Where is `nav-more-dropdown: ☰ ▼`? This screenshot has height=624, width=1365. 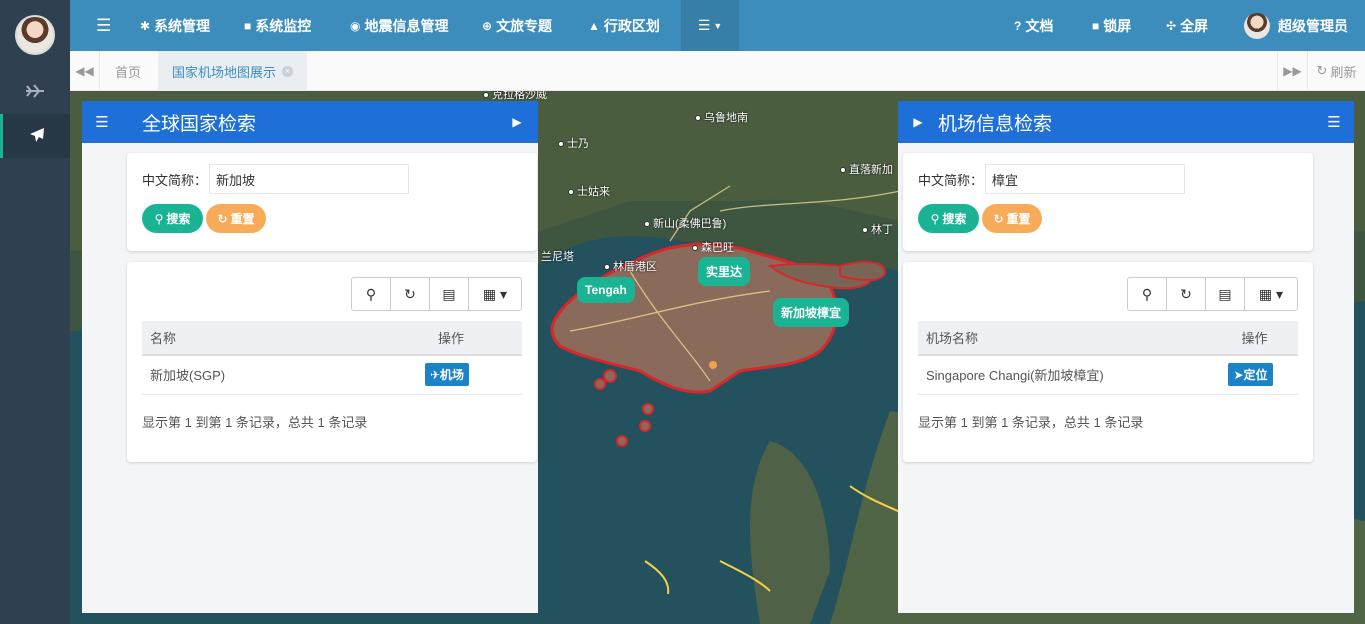
nav-more-dropdown: ☰ ▼ is located at coordinates (710, 25).